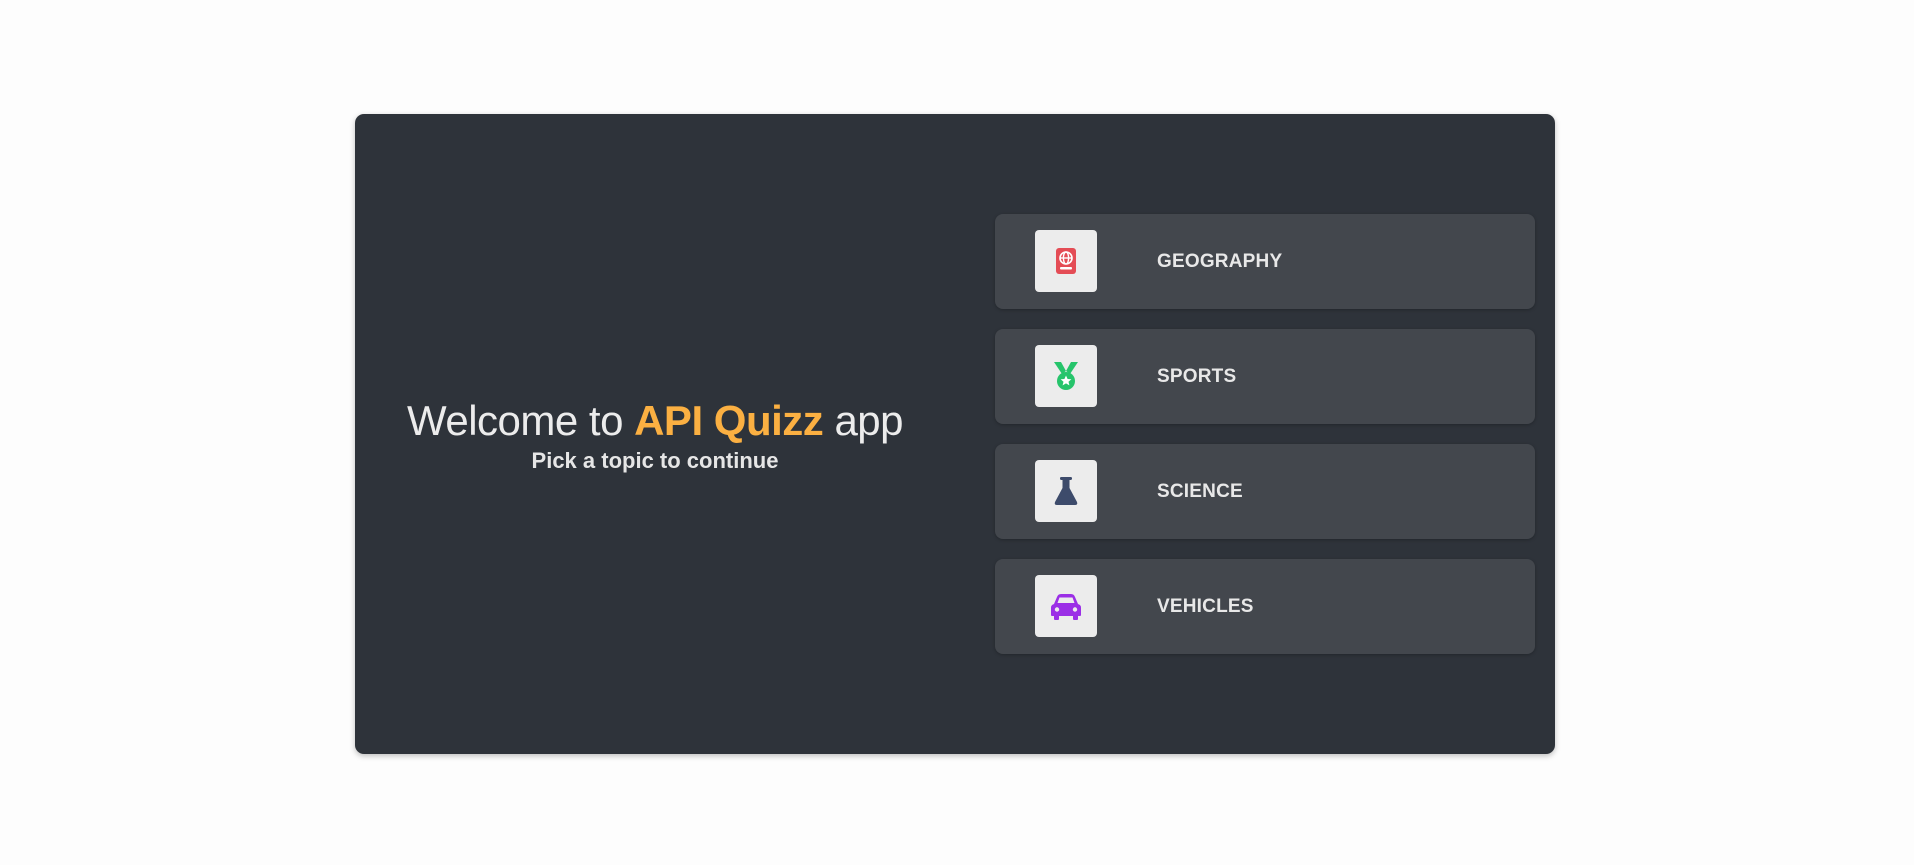  What do you see at coordinates (520, 420) in the screenshot?
I see `title-prefix: Welcome to` at bounding box center [520, 420].